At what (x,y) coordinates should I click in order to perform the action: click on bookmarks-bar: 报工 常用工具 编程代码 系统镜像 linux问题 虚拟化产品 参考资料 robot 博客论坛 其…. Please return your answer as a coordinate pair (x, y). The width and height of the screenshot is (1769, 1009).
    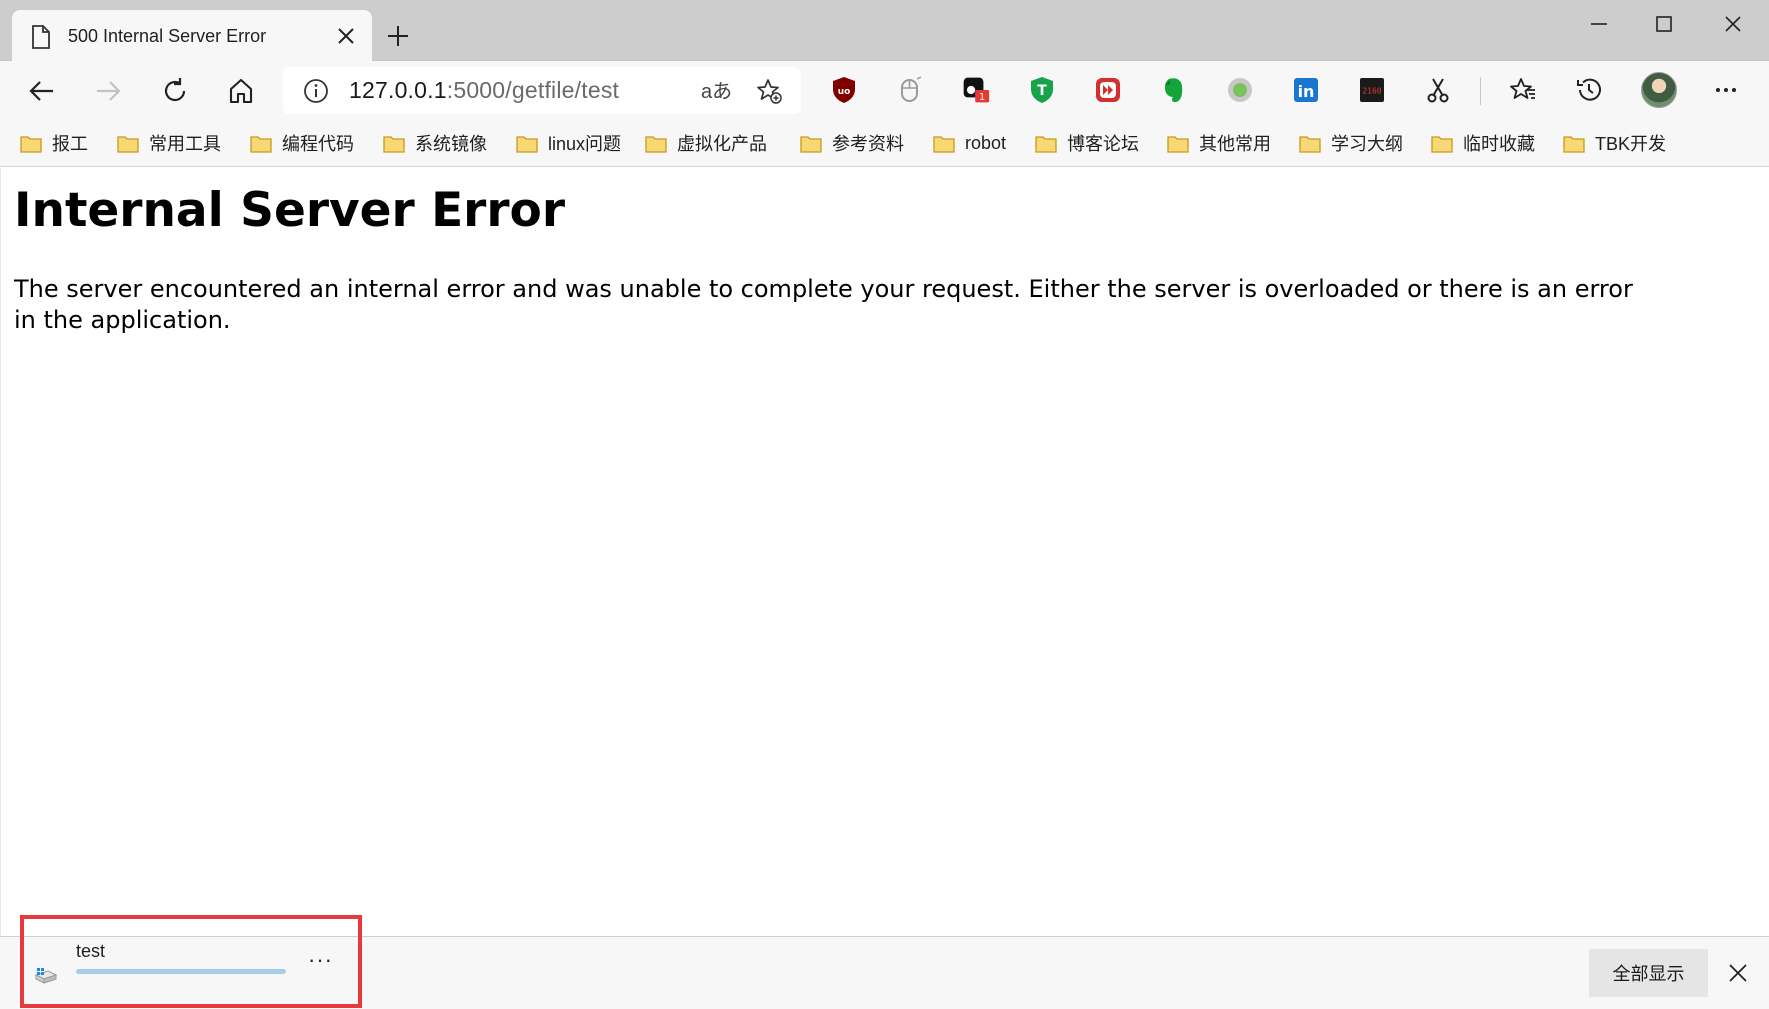
    Looking at the image, I should click on (884, 144).